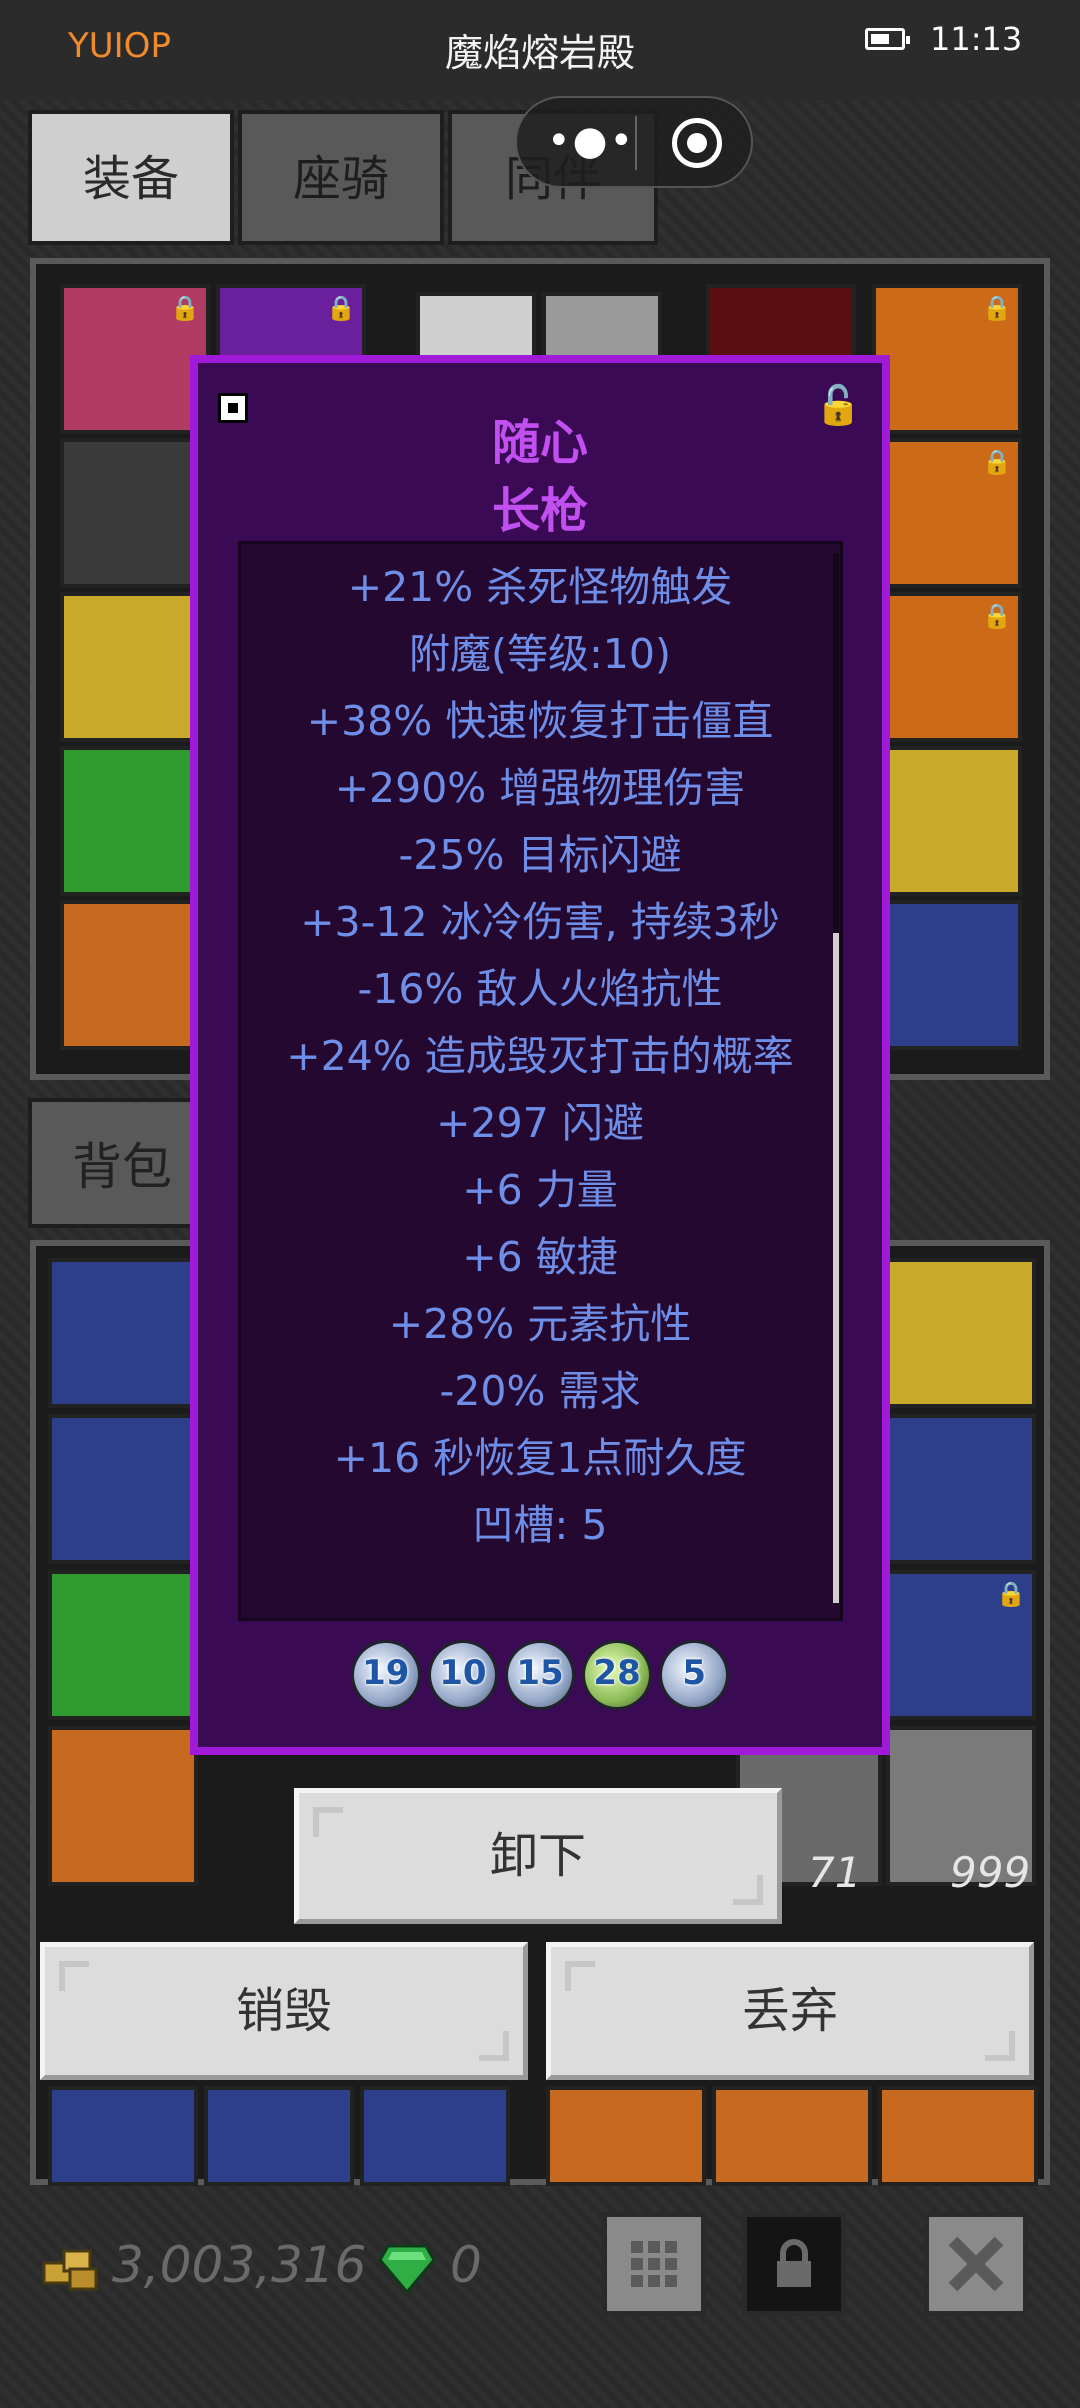  I want to click on equip-slot-ring-2: 🔒, so click(947, 667).